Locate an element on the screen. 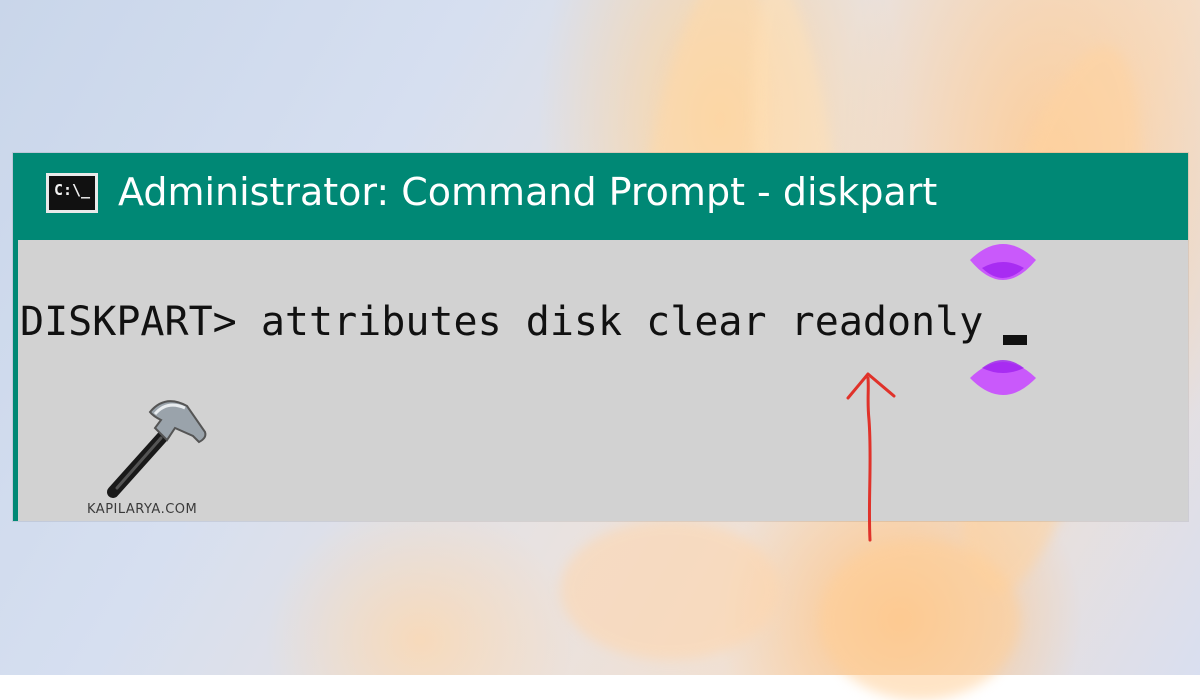  window-title: Administrator: Command Prompt - diskpart is located at coordinates (528, 192).